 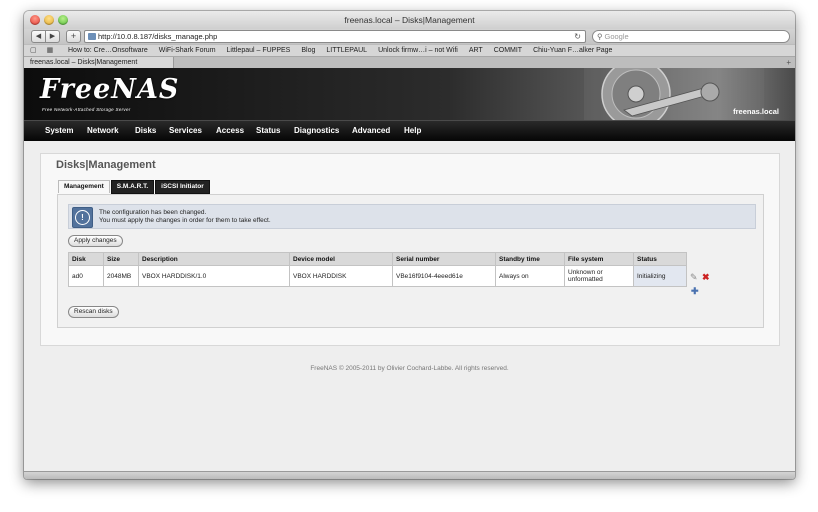 I want to click on bookmark-item: WiFi-Shark Forum, so click(x=187, y=50).